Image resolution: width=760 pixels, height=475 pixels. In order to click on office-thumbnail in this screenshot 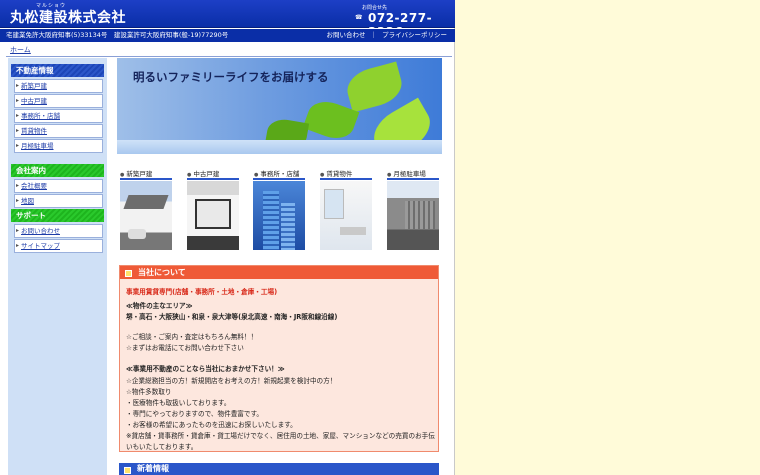, I will do `click(279, 215)`.